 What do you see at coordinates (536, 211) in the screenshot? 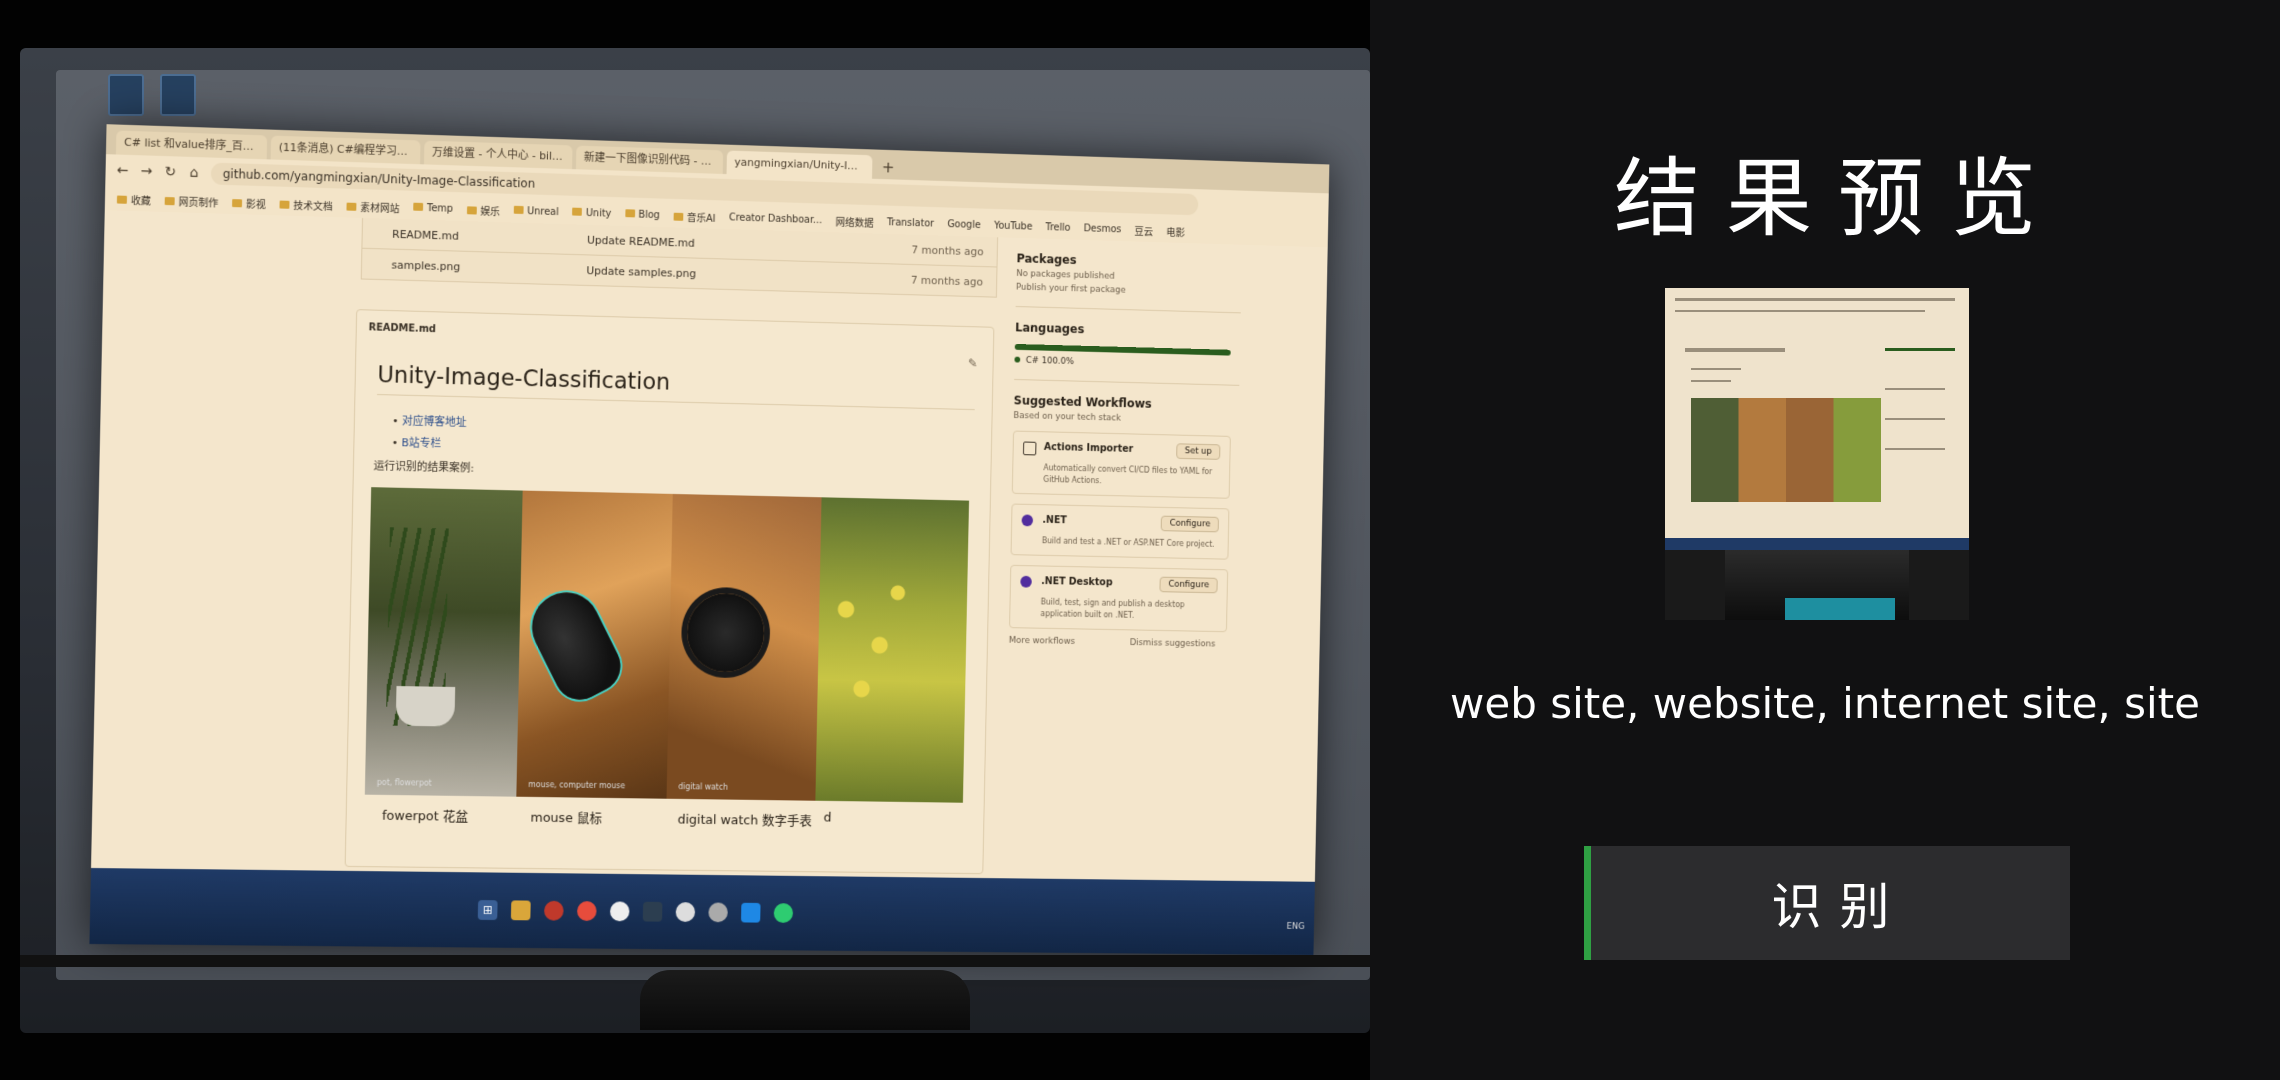
I see `bookmark-item: Unreal` at bounding box center [536, 211].